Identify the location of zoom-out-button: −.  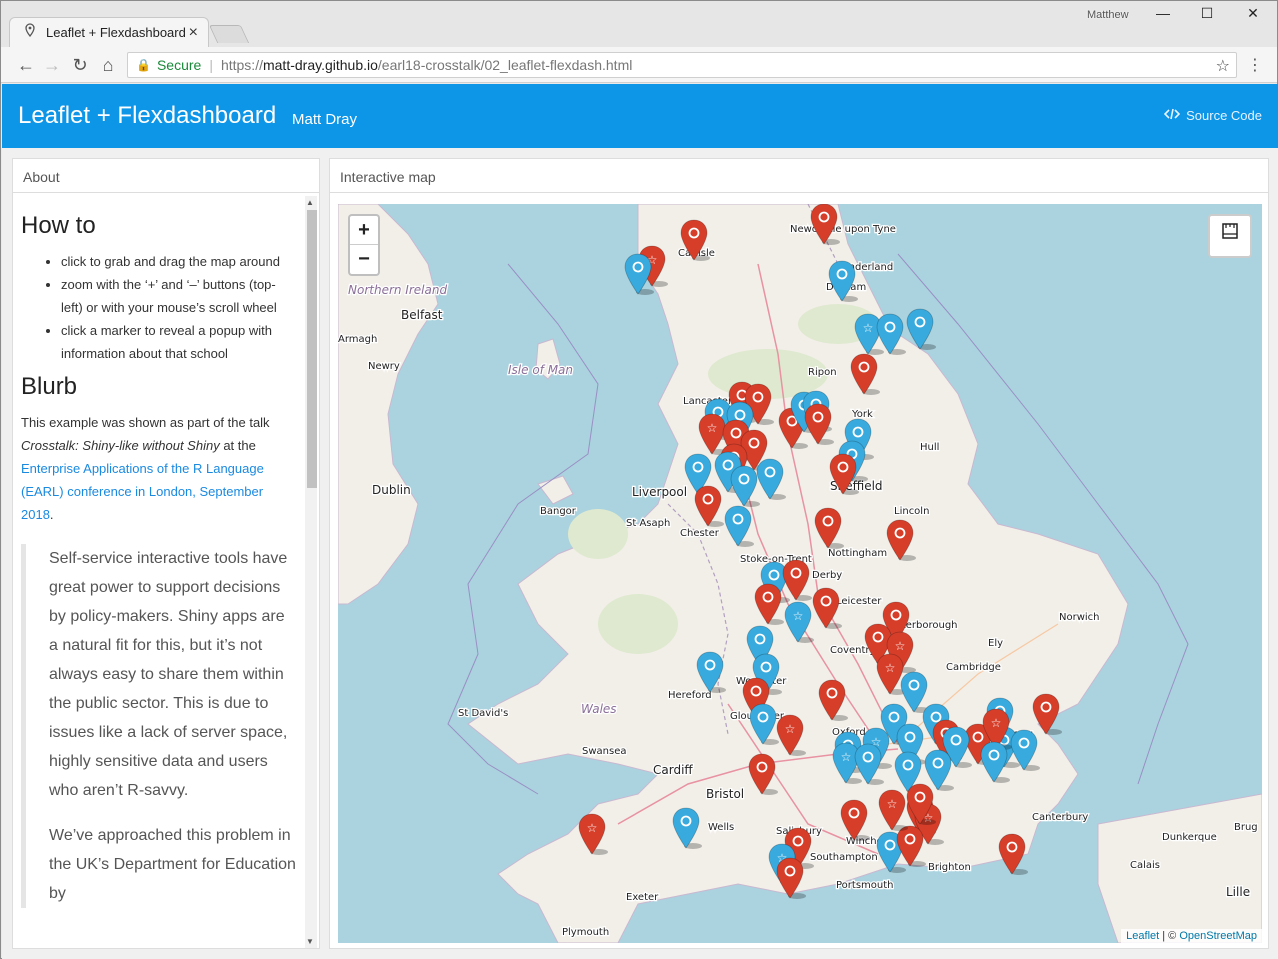
(364, 259).